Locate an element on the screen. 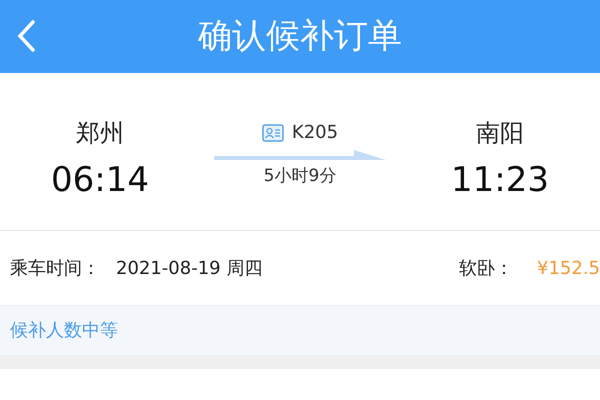 The image size is (600, 400). waitlist-notice: 候补人数中等 is located at coordinates (300, 330).